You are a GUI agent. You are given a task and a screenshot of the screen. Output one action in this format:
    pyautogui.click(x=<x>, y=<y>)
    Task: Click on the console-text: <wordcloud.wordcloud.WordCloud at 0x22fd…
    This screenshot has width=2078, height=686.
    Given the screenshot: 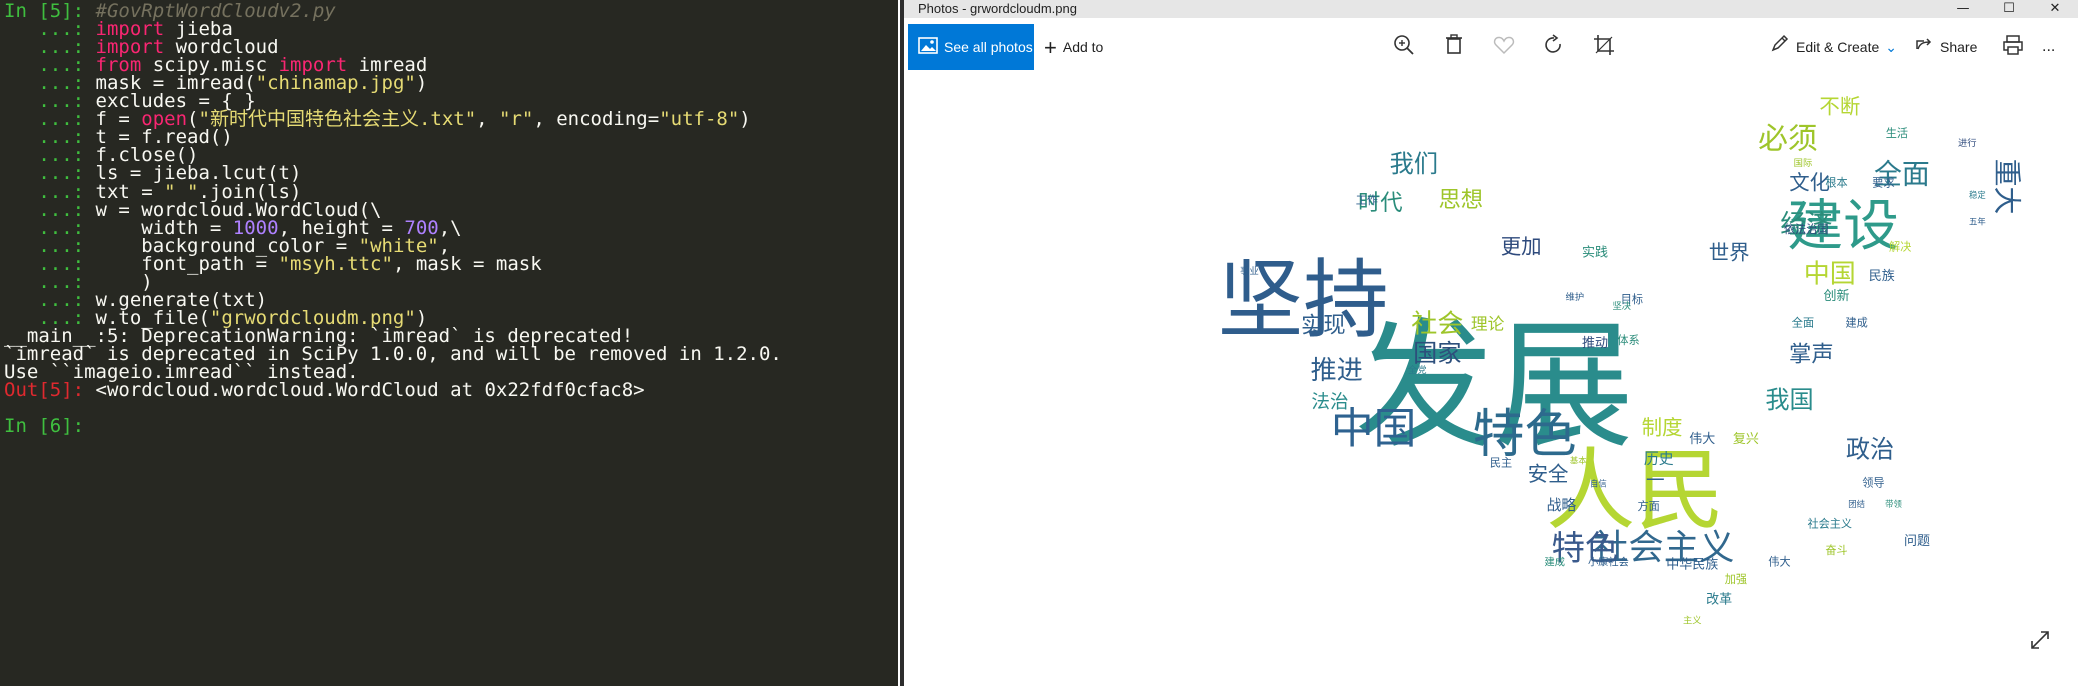 What is the action you would take?
    pyautogui.click(x=370, y=390)
    